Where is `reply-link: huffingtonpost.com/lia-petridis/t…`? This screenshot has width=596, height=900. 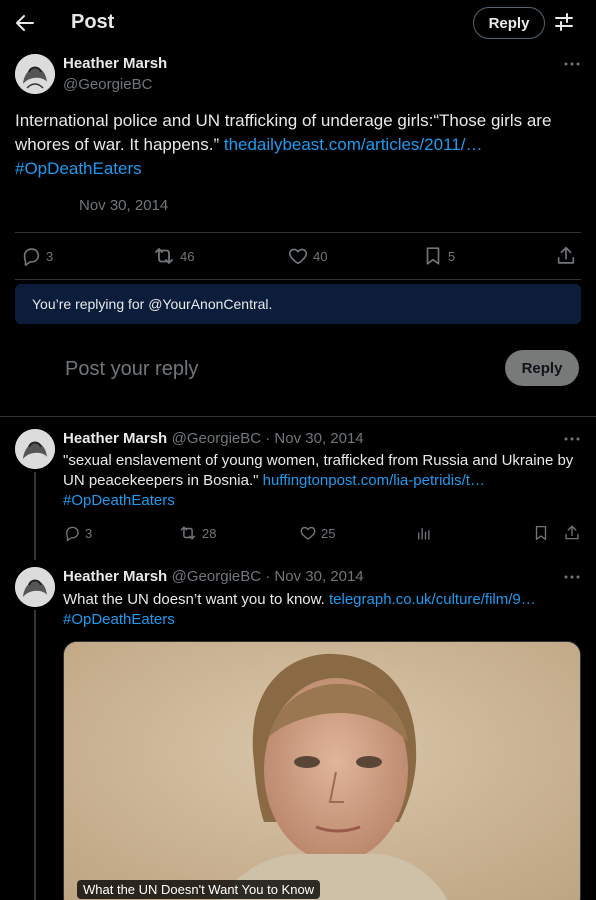 reply-link: huffingtonpost.com/lia-petridis/t… is located at coordinates (374, 480).